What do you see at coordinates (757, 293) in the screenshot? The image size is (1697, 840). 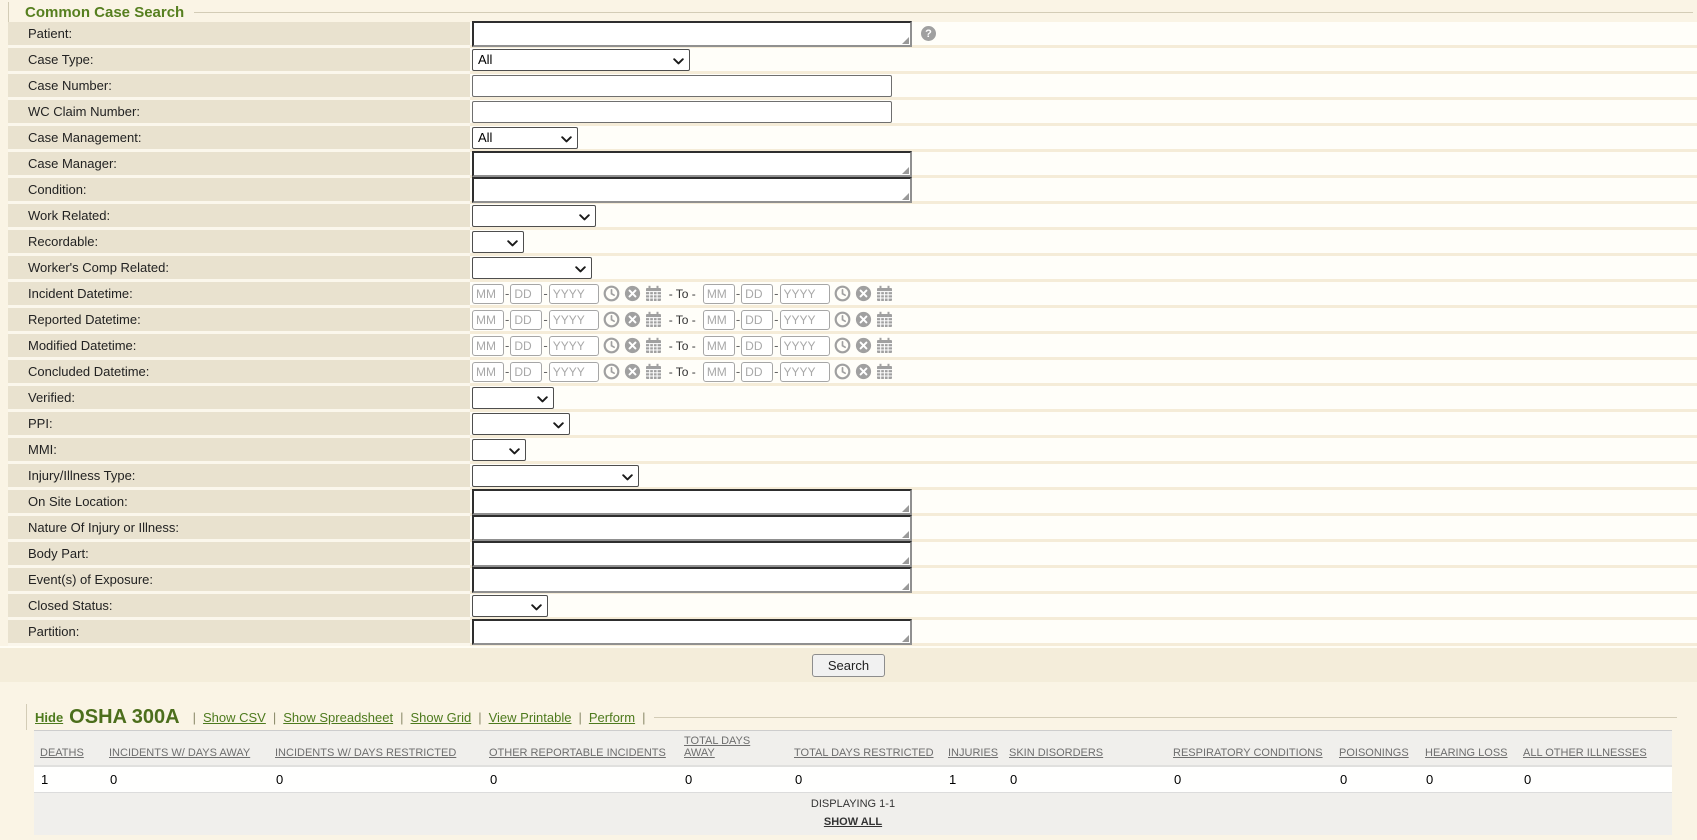 I see `incident_datetime-to-dd-input` at bounding box center [757, 293].